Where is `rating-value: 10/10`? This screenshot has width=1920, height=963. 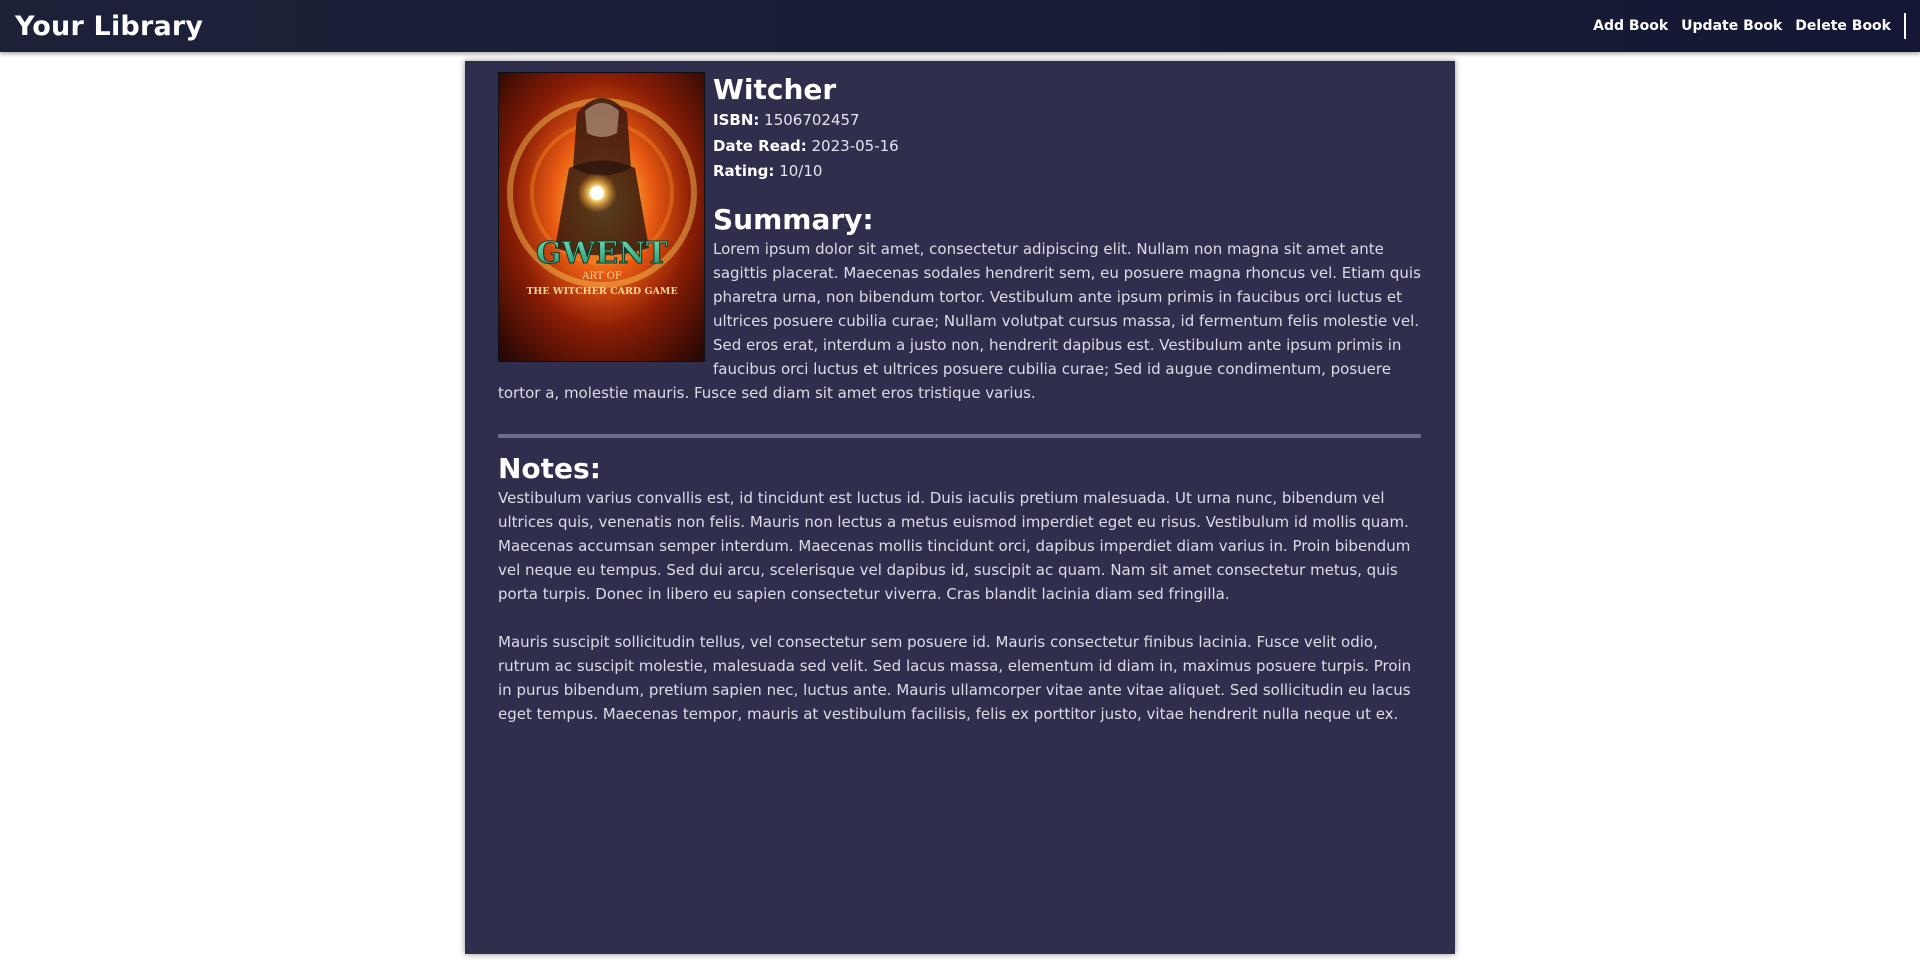
rating-value: 10/10 is located at coordinates (801, 171).